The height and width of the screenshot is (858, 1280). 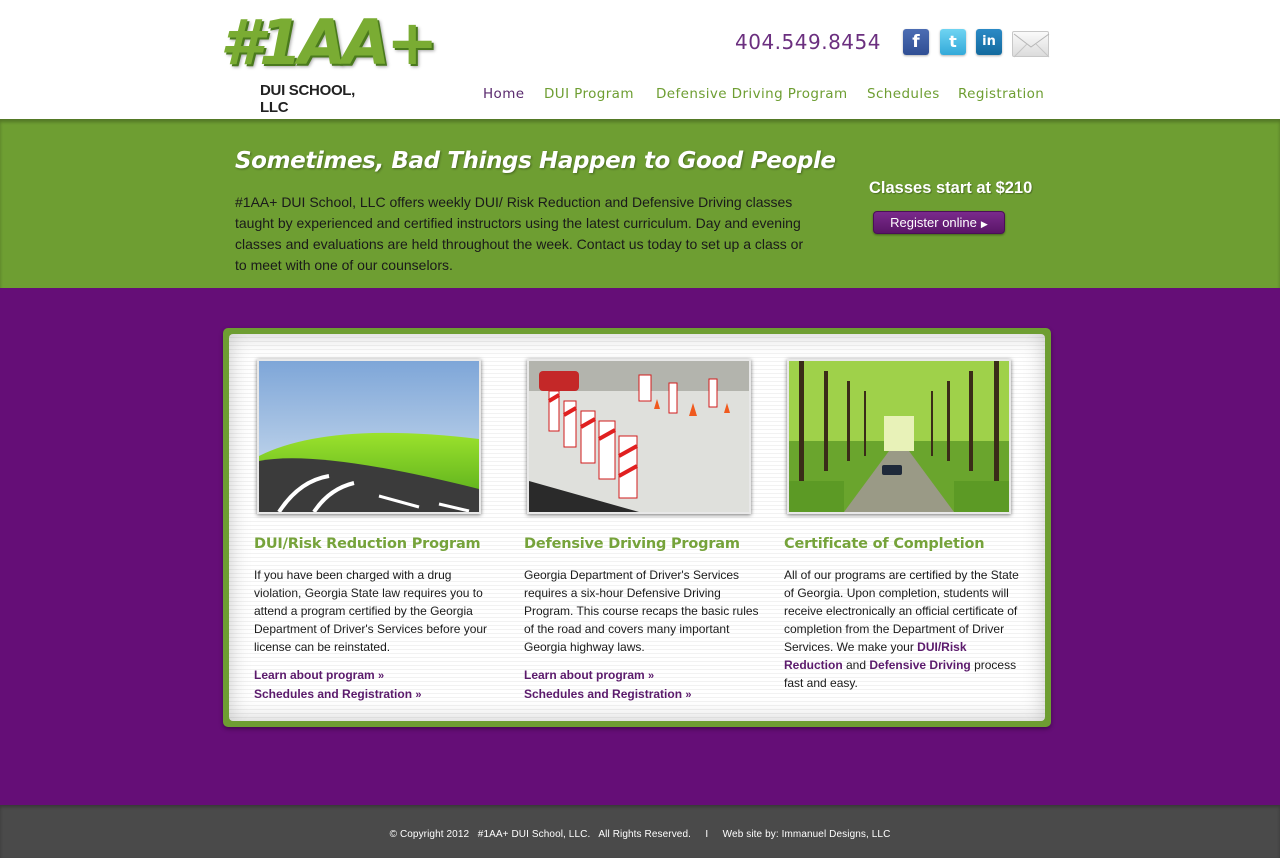 I want to click on tree-lined-road-photo, so click(x=899, y=436).